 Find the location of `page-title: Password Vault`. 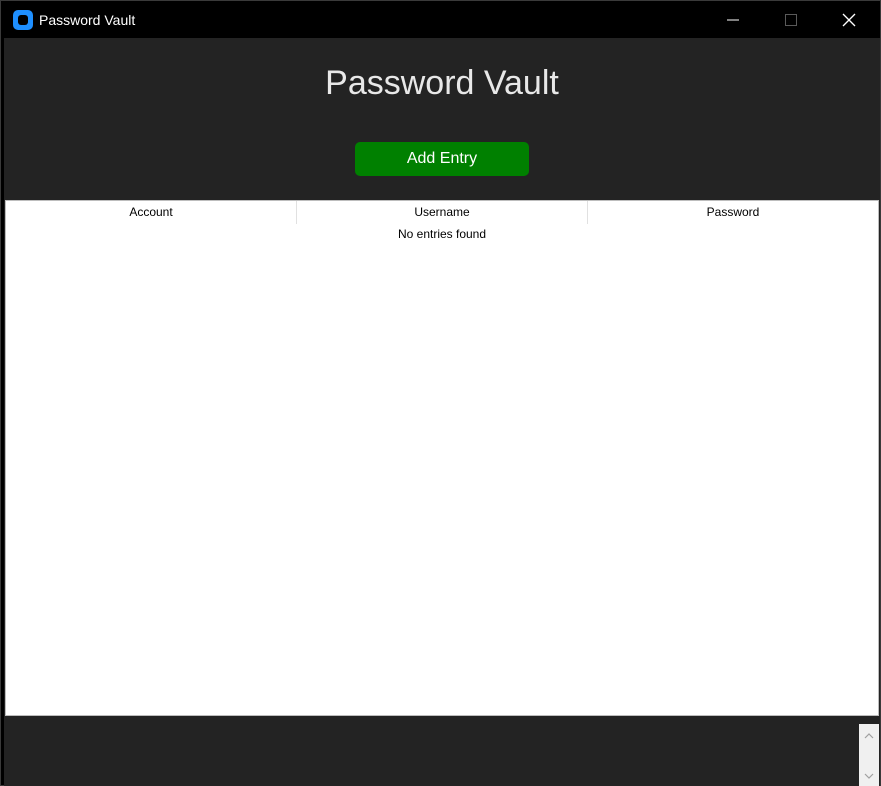

page-title: Password Vault is located at coordinates (442, 83).